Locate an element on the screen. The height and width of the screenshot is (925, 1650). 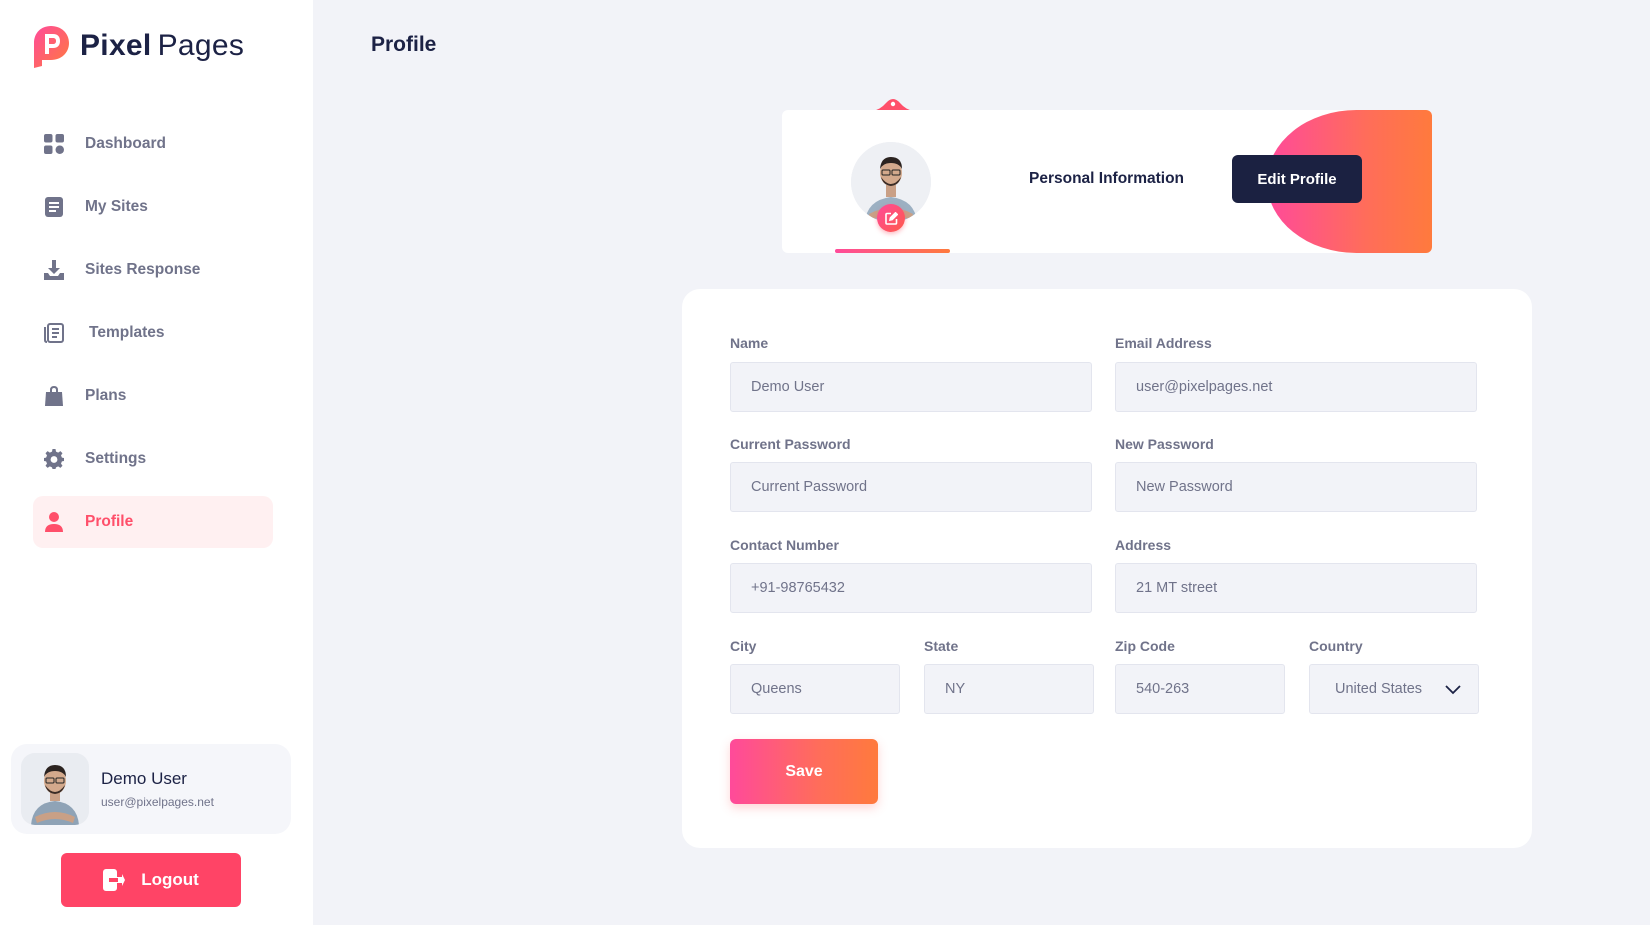
logout-button: Logout is located at coordinates (151, 880).